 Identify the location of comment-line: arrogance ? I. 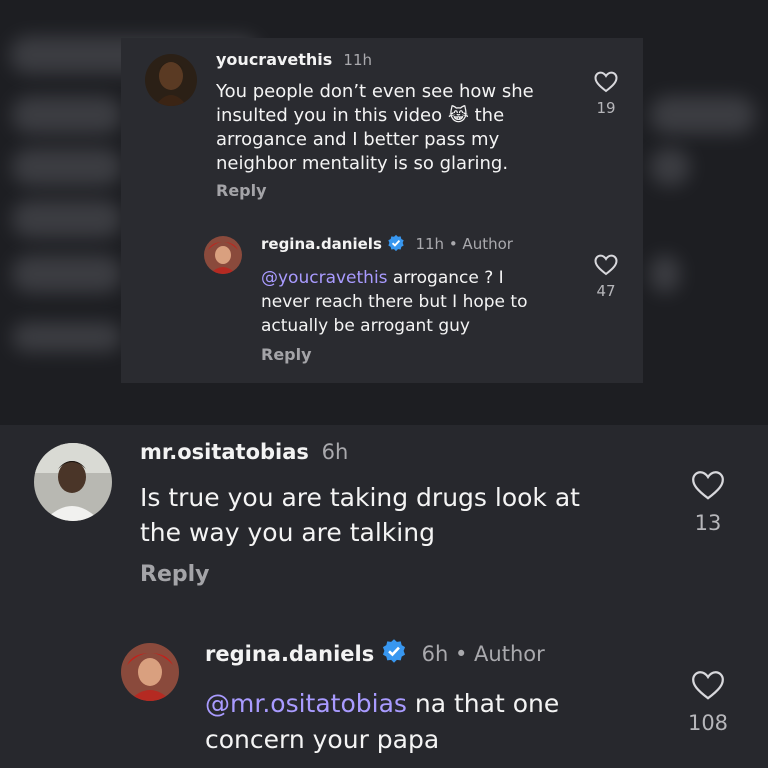
(445, 278).